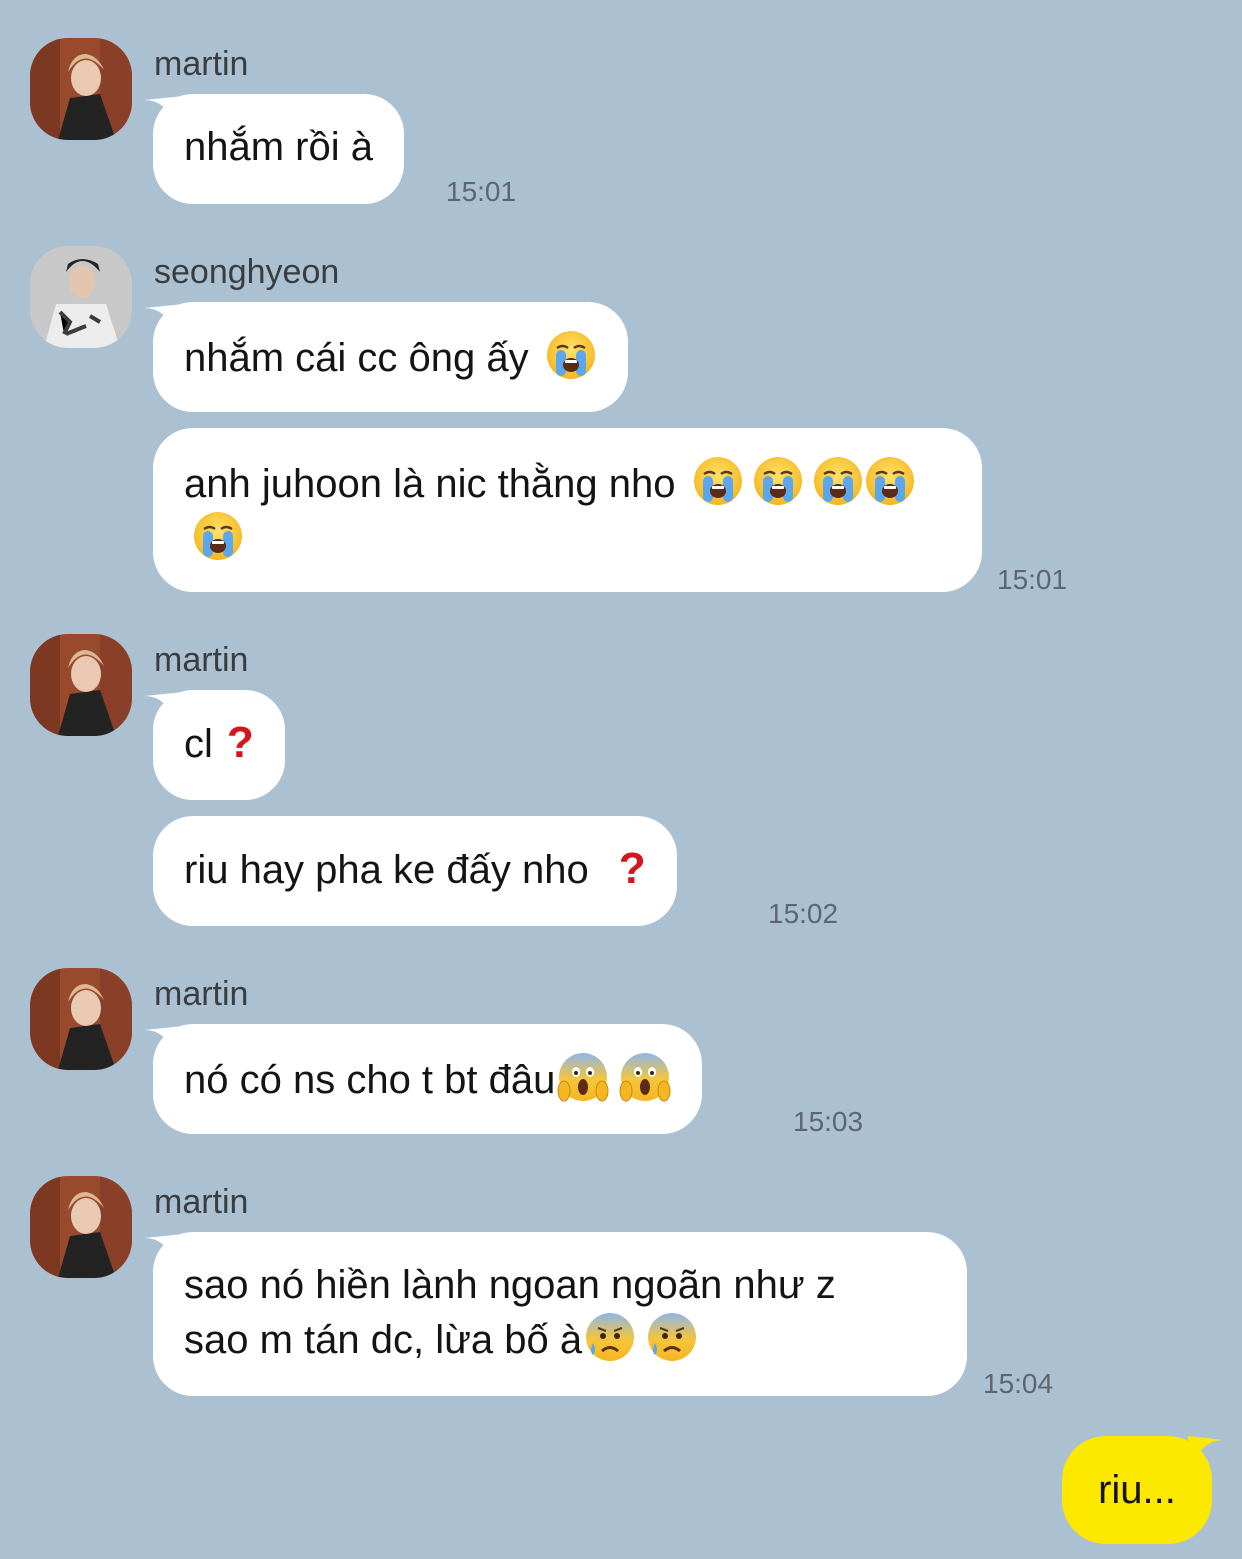 This screenshot has width=1242, height=1559. What do you see at coordinates (247, 272) in the screenshot?
I see `sender-name: seonghyeon` at bounding box center [247, 272].